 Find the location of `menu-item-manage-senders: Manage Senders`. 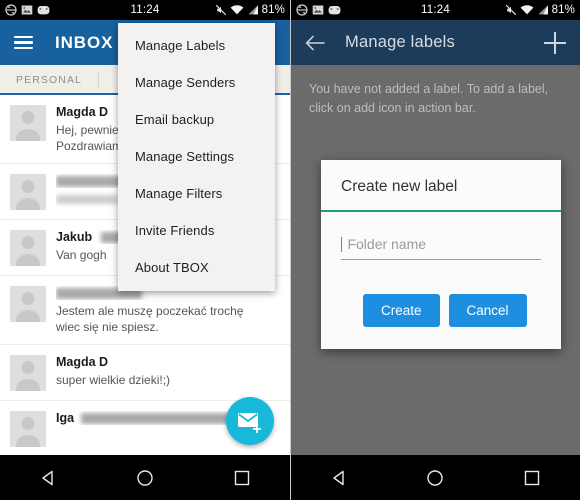

menu-item-manage-senders: Manage Senders is located at coordinates (196, 82).